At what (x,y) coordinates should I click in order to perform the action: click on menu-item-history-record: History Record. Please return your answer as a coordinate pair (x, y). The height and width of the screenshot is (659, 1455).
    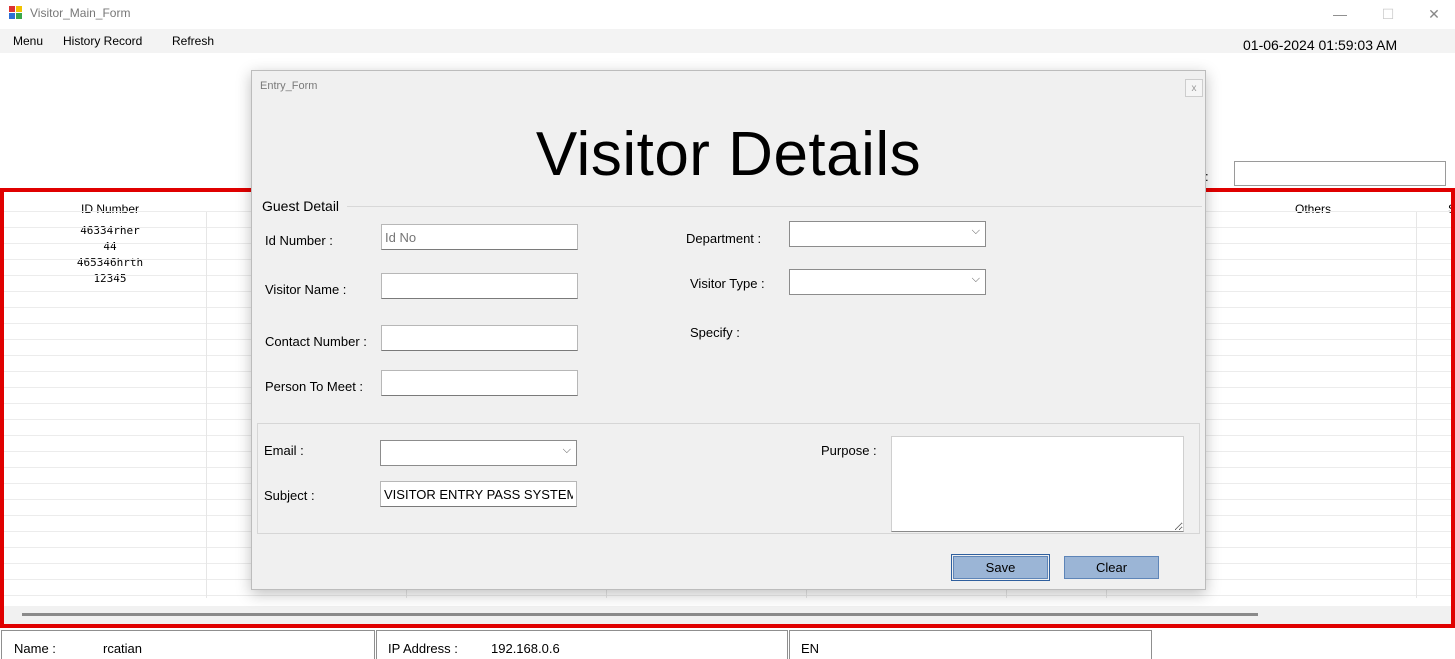
    Looking at the image, I should click on (102, 41).